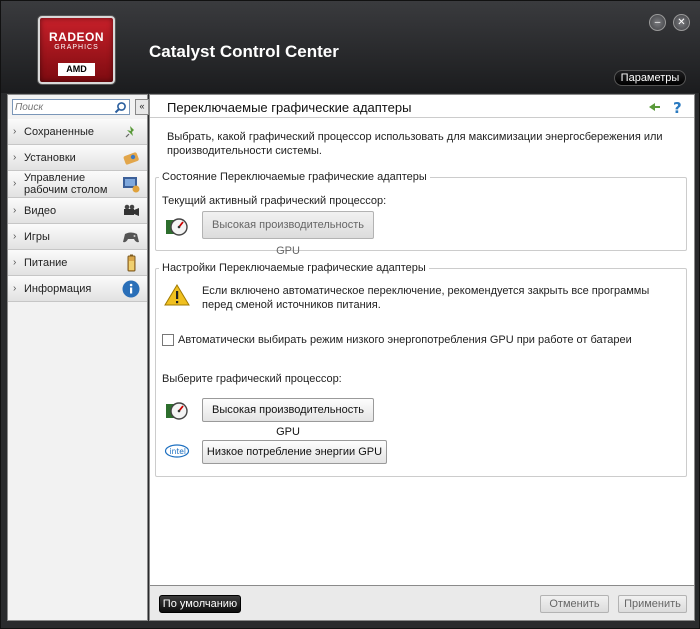 This screenshot has width=700, height=629. Describe the element at coordinates (168, 340) in the screenshot. I see `auto-low-power-checkbox` at that location.